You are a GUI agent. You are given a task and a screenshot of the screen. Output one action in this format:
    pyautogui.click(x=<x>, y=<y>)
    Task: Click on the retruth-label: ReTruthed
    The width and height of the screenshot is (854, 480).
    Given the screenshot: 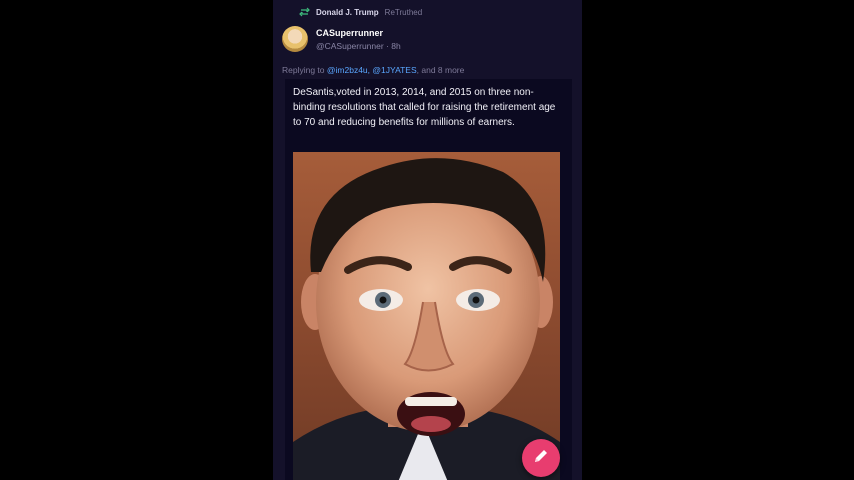 What is the action you would take?
    pyautogui.click(x=403, y=12)
    